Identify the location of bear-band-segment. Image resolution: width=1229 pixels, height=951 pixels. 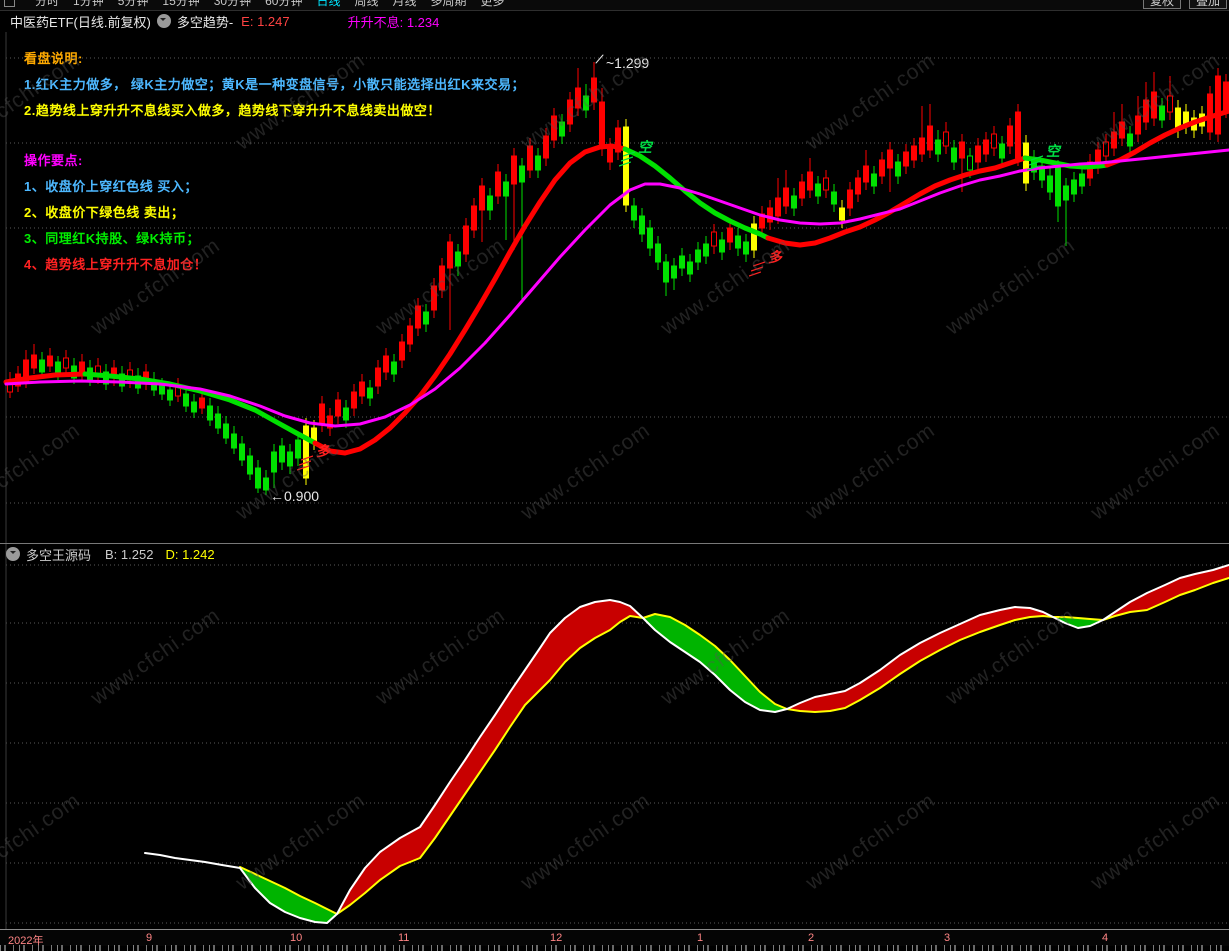
(288, 895).